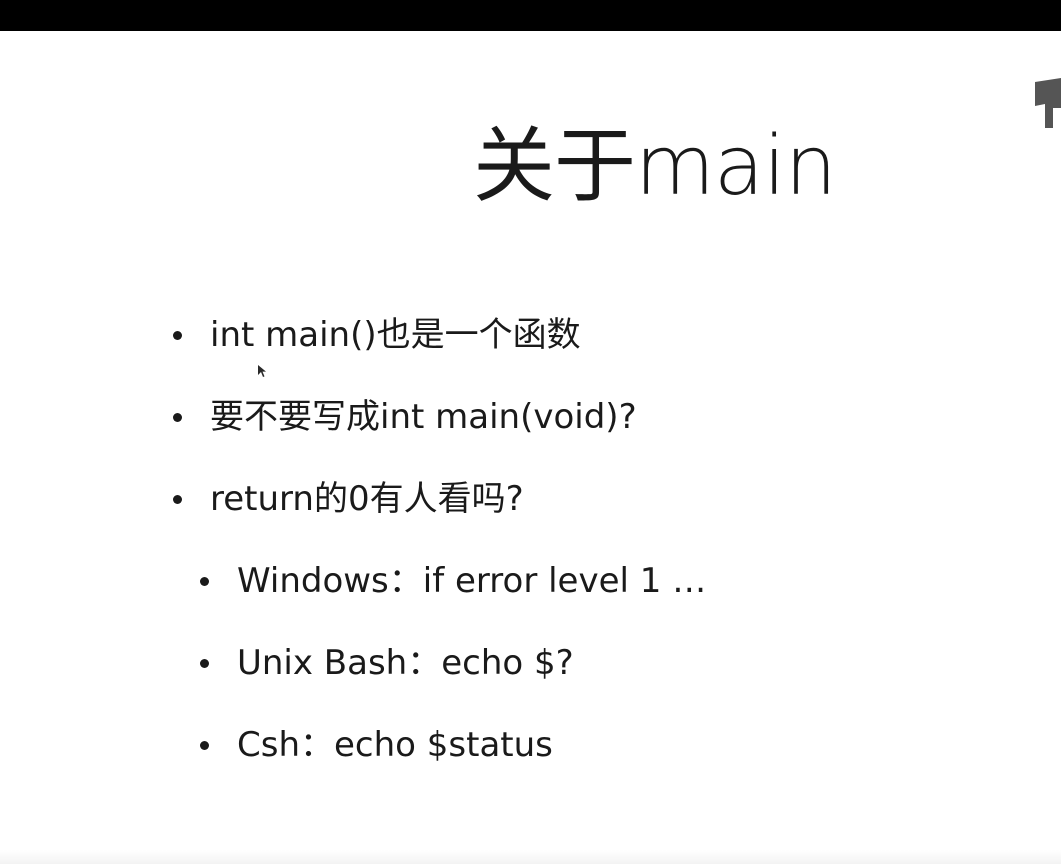  What do you see at coordinates (395, 745) in the screenshot?
I see `bullet-text: Csh：echo $status` at bounding box center [395, 745].